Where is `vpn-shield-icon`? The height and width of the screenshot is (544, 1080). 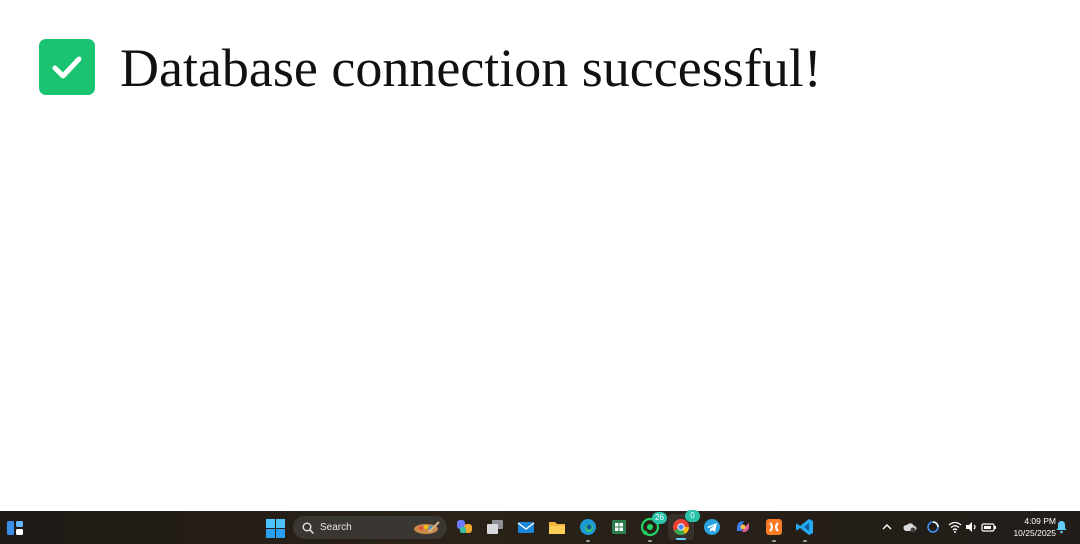 vpn-shield-icon is located at coordinates (933, 527).